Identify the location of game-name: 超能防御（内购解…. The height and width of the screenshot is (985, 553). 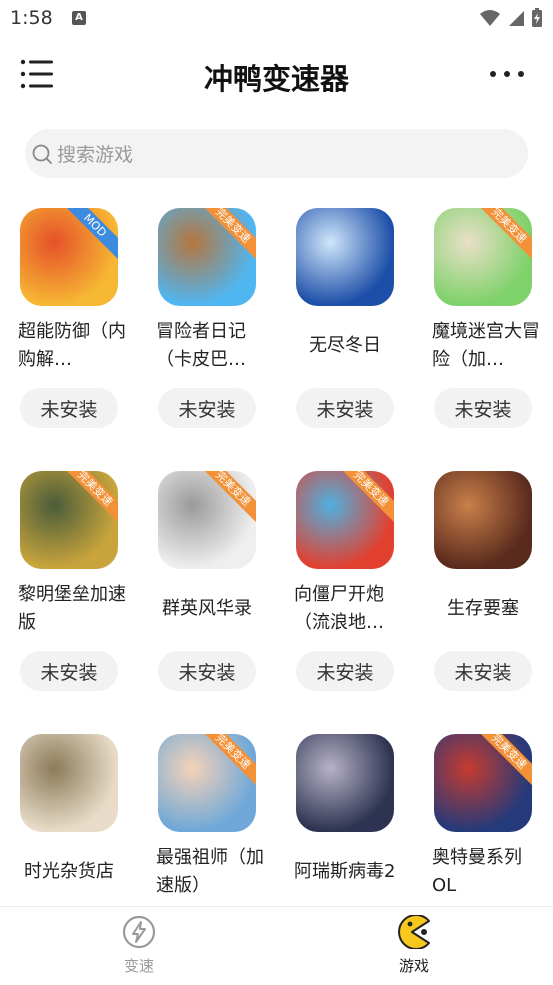
(73, 346).